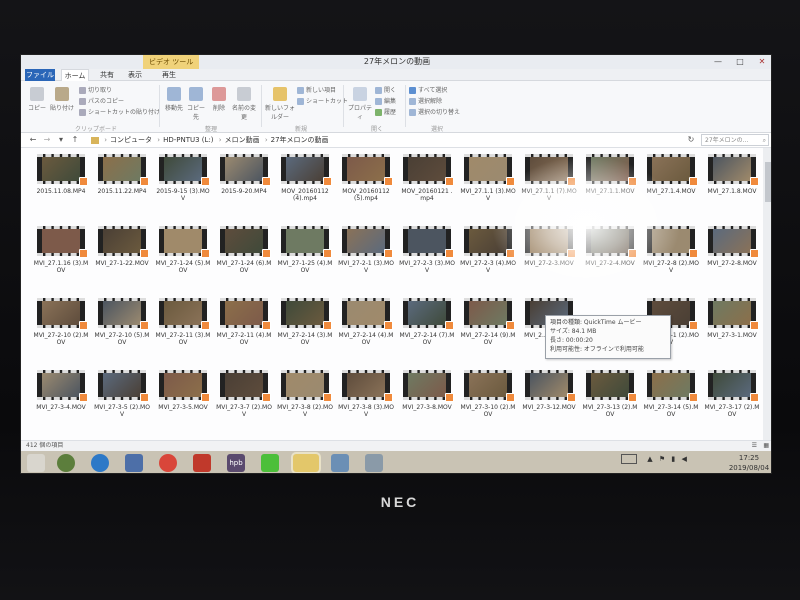 Image resolution: width=800 pixels, height=600 pixels. I want to click on file-item: MVI_27-3-5 (2).MOV, so click(122, 394).